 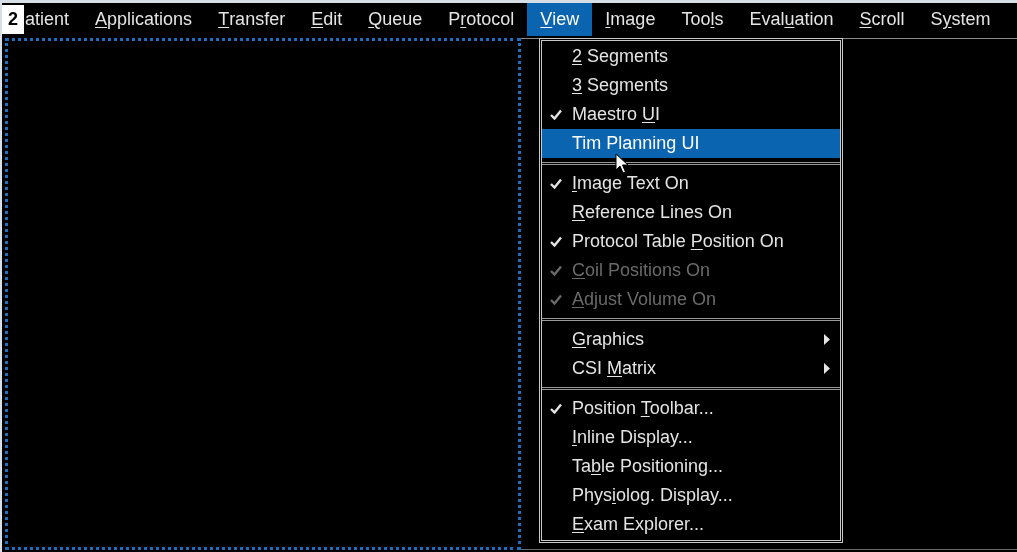 What do you see at coordinates (622, 164) in the screenshot?
I see `mouse-pointer-icon` at bounding box center [622, 164].